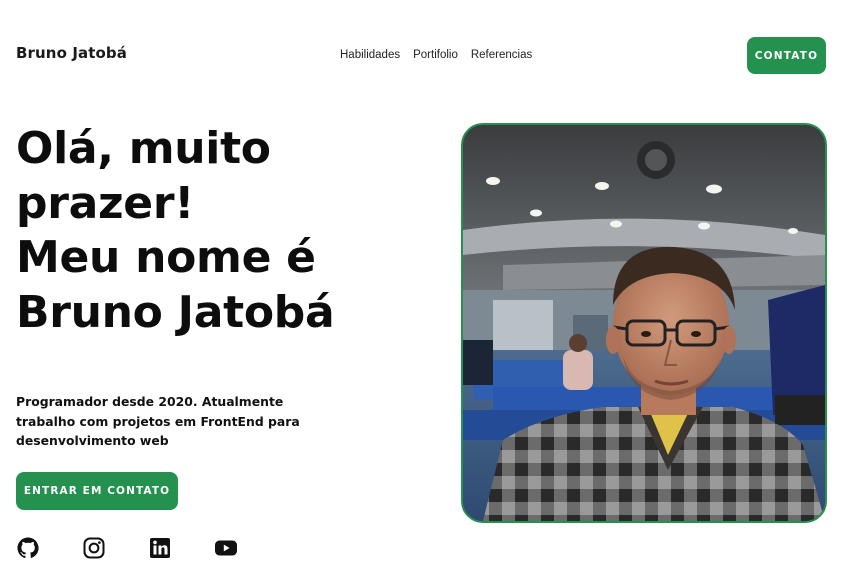 The image size is (854, 569). I want to click on linkedin-icon, so click(160, 548).